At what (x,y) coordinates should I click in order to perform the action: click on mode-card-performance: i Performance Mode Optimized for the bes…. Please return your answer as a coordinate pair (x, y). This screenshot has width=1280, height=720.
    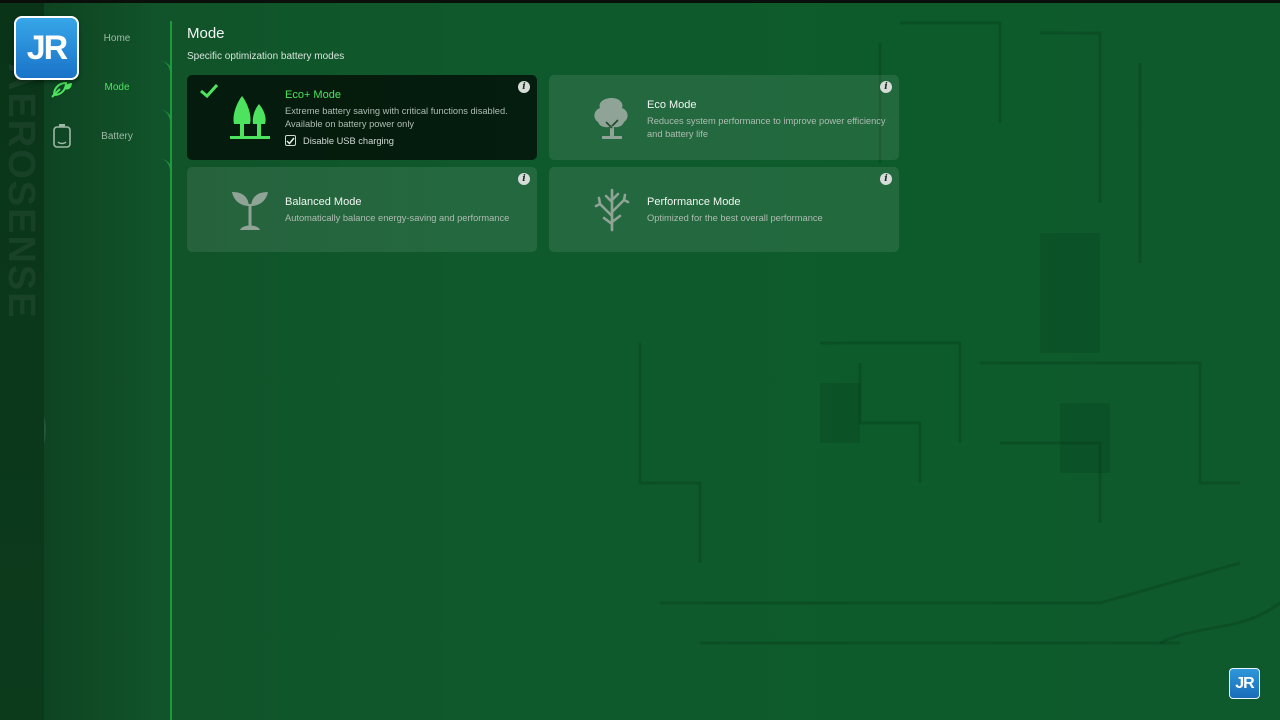
    Looking at the image, I should click on (724, 209).